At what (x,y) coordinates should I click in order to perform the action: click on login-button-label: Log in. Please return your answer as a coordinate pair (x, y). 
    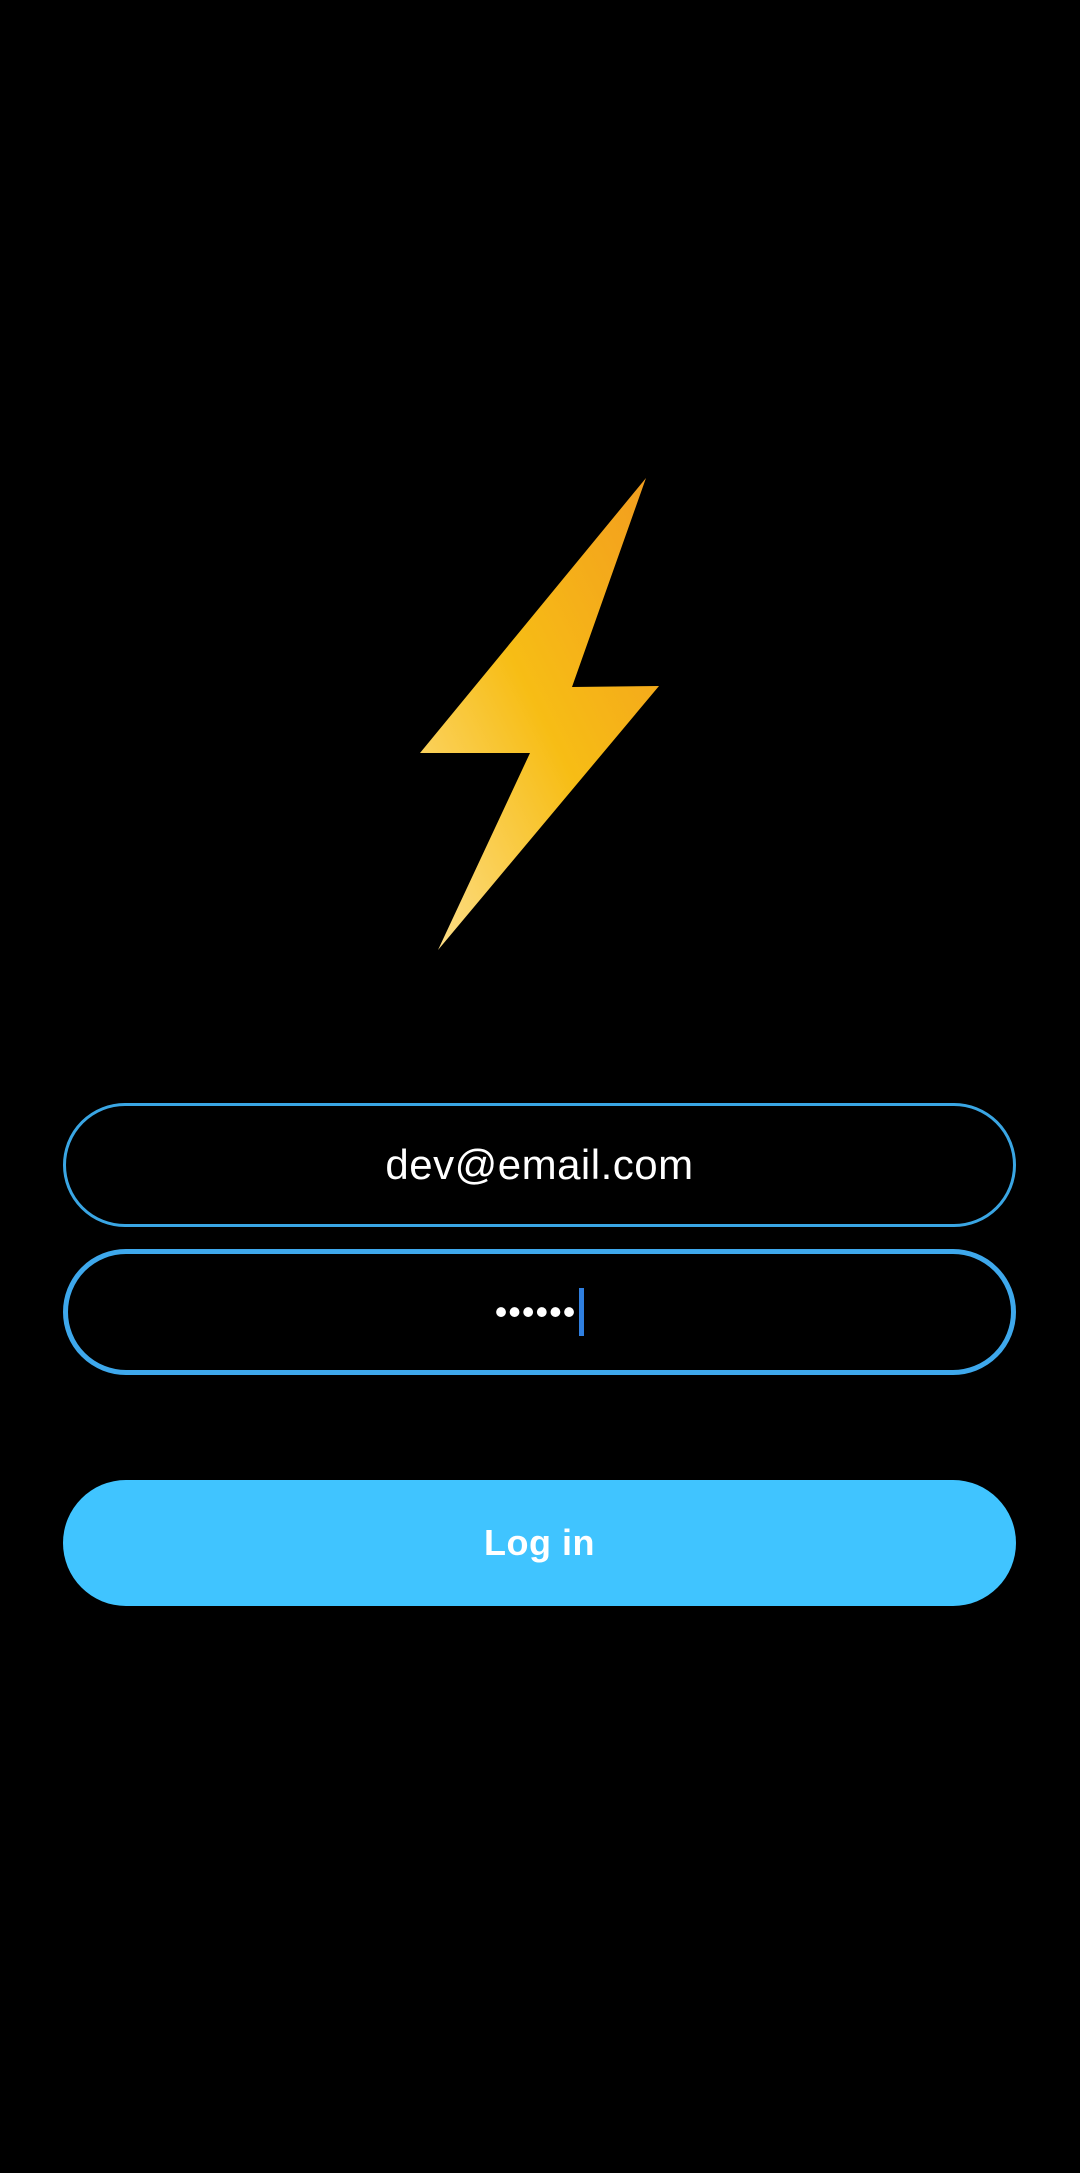
    Looking at the image, I should click on (539, 1542).